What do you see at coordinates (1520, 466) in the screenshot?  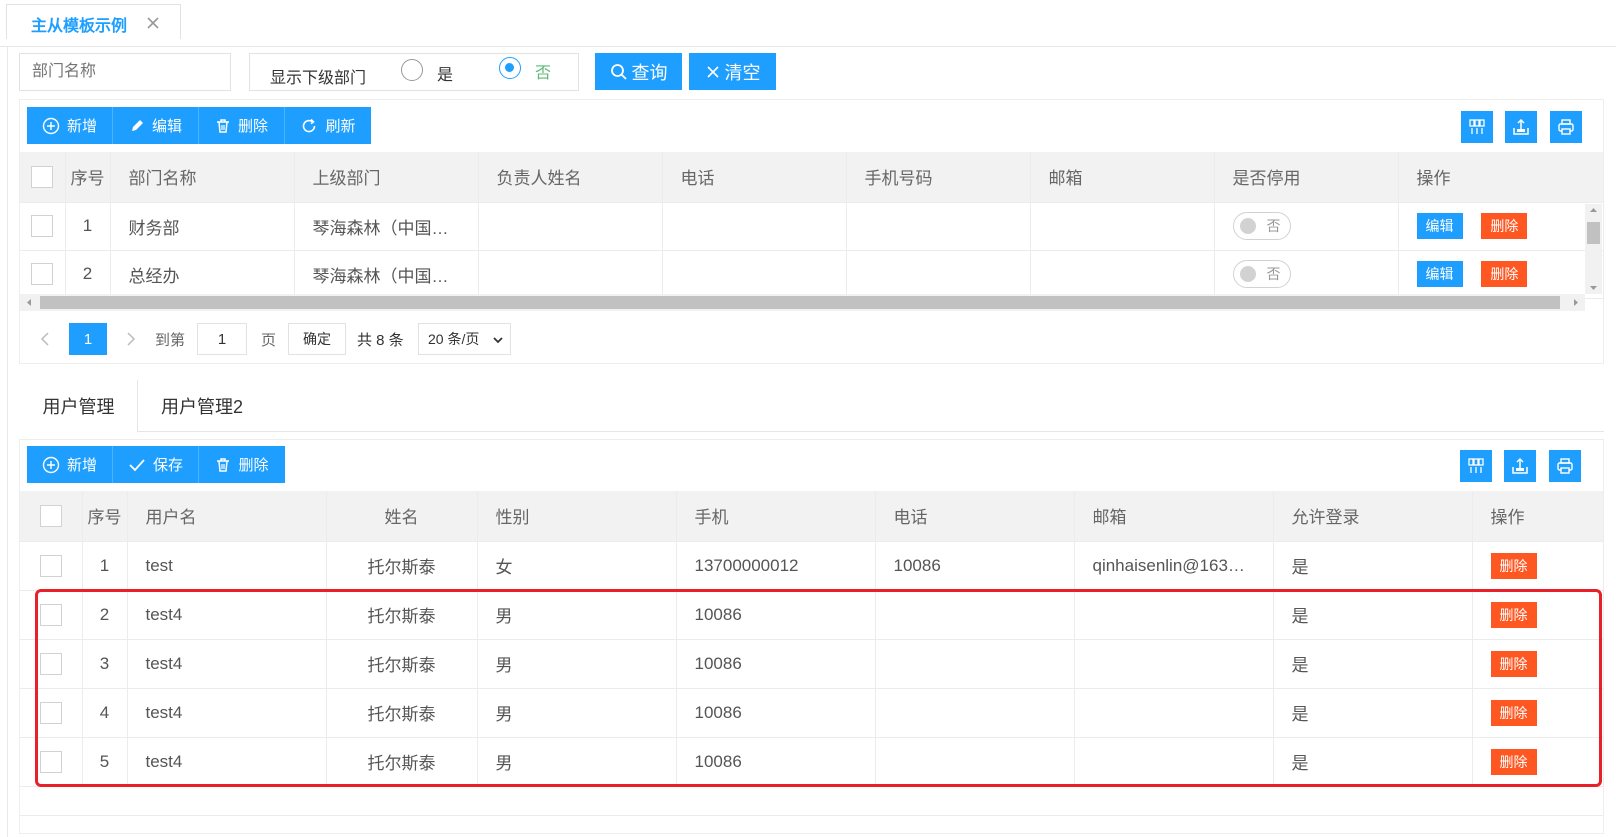 I see `detail-export-button` at bounding box center [1520, 466].